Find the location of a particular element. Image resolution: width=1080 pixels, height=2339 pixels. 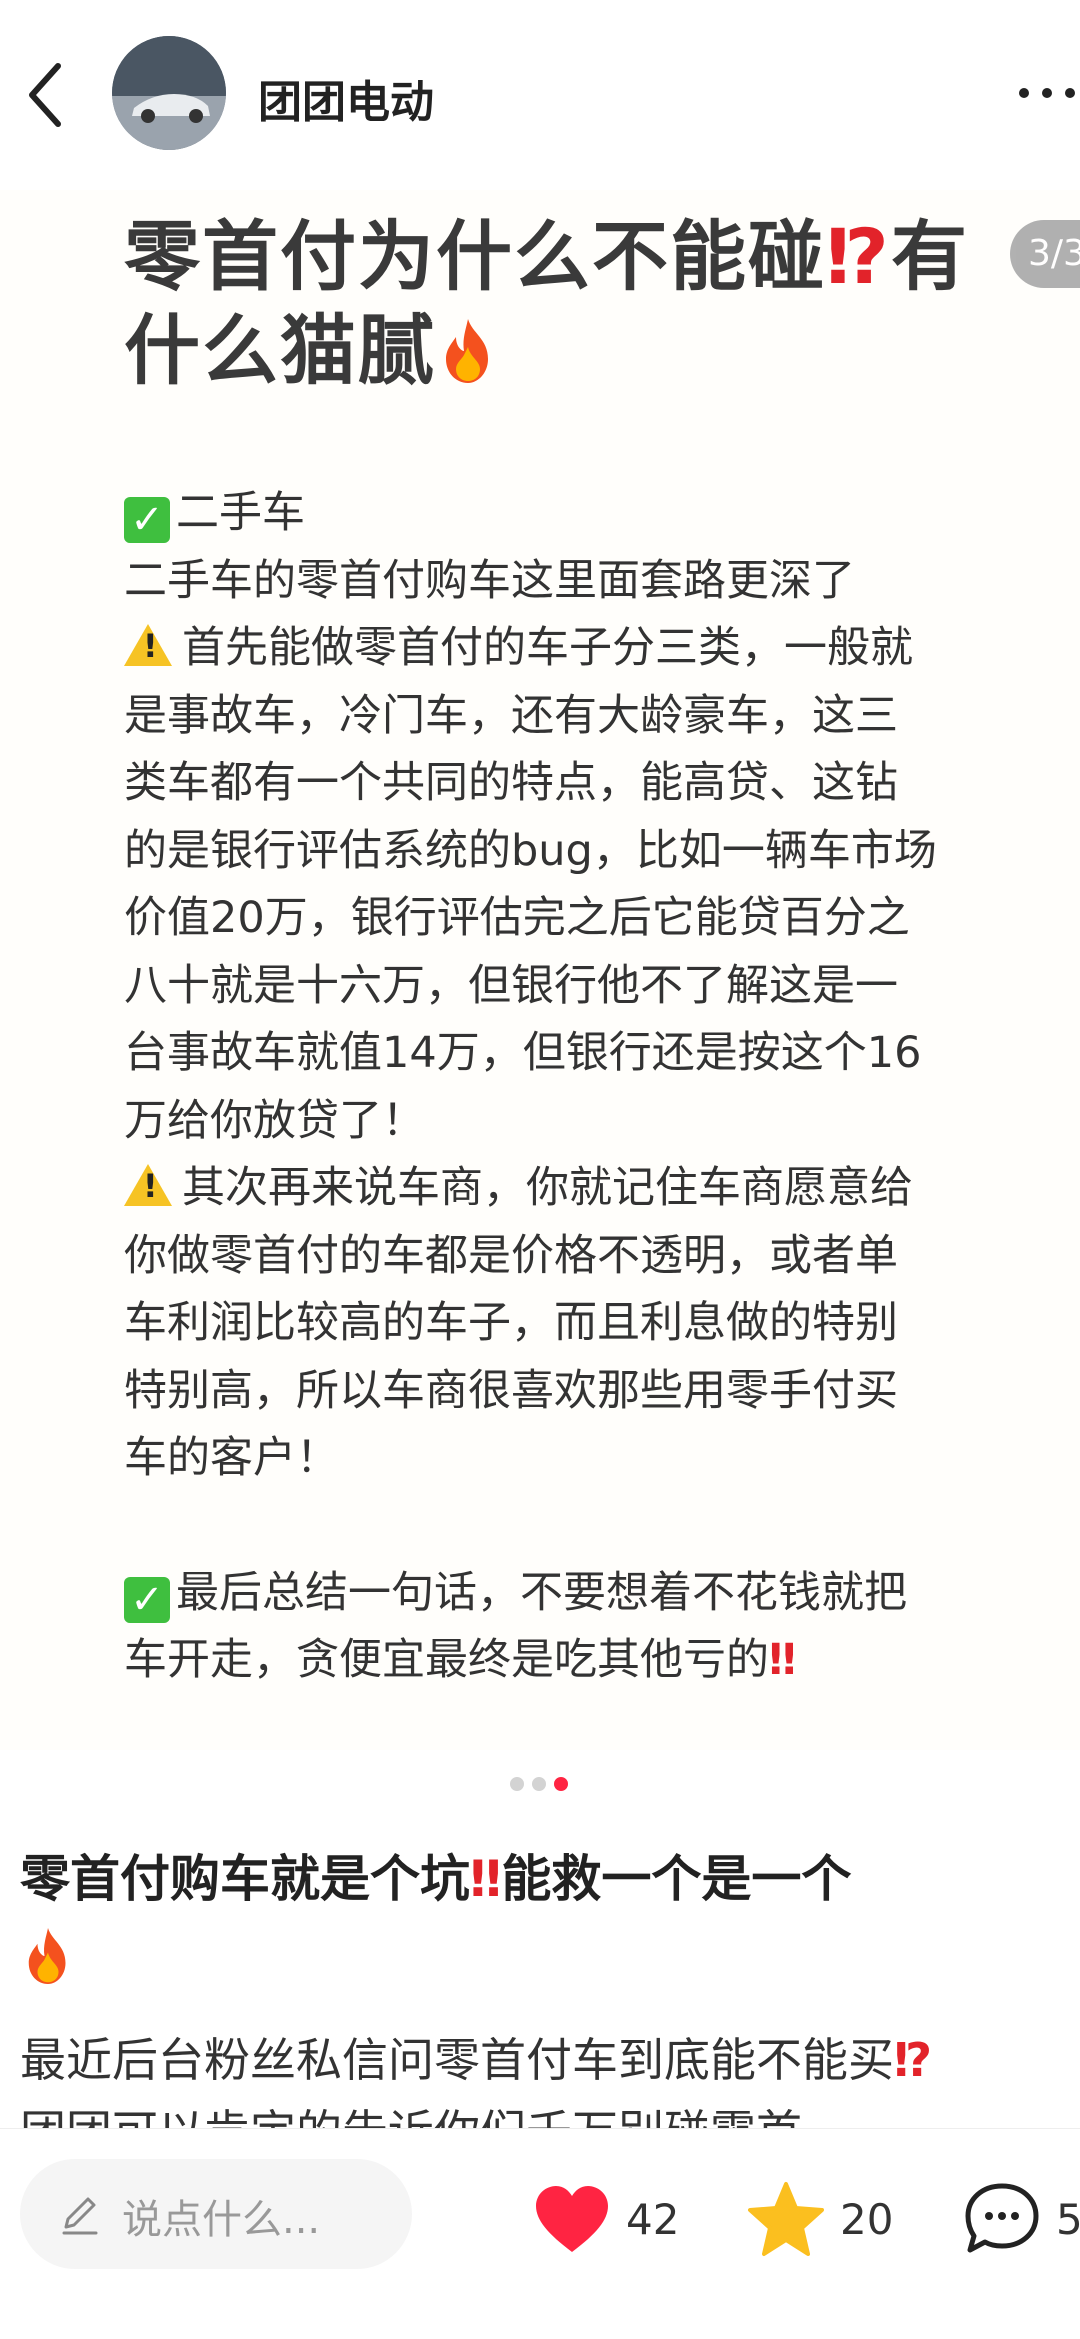

car-photo-icon is located at coordinates (169, 93).